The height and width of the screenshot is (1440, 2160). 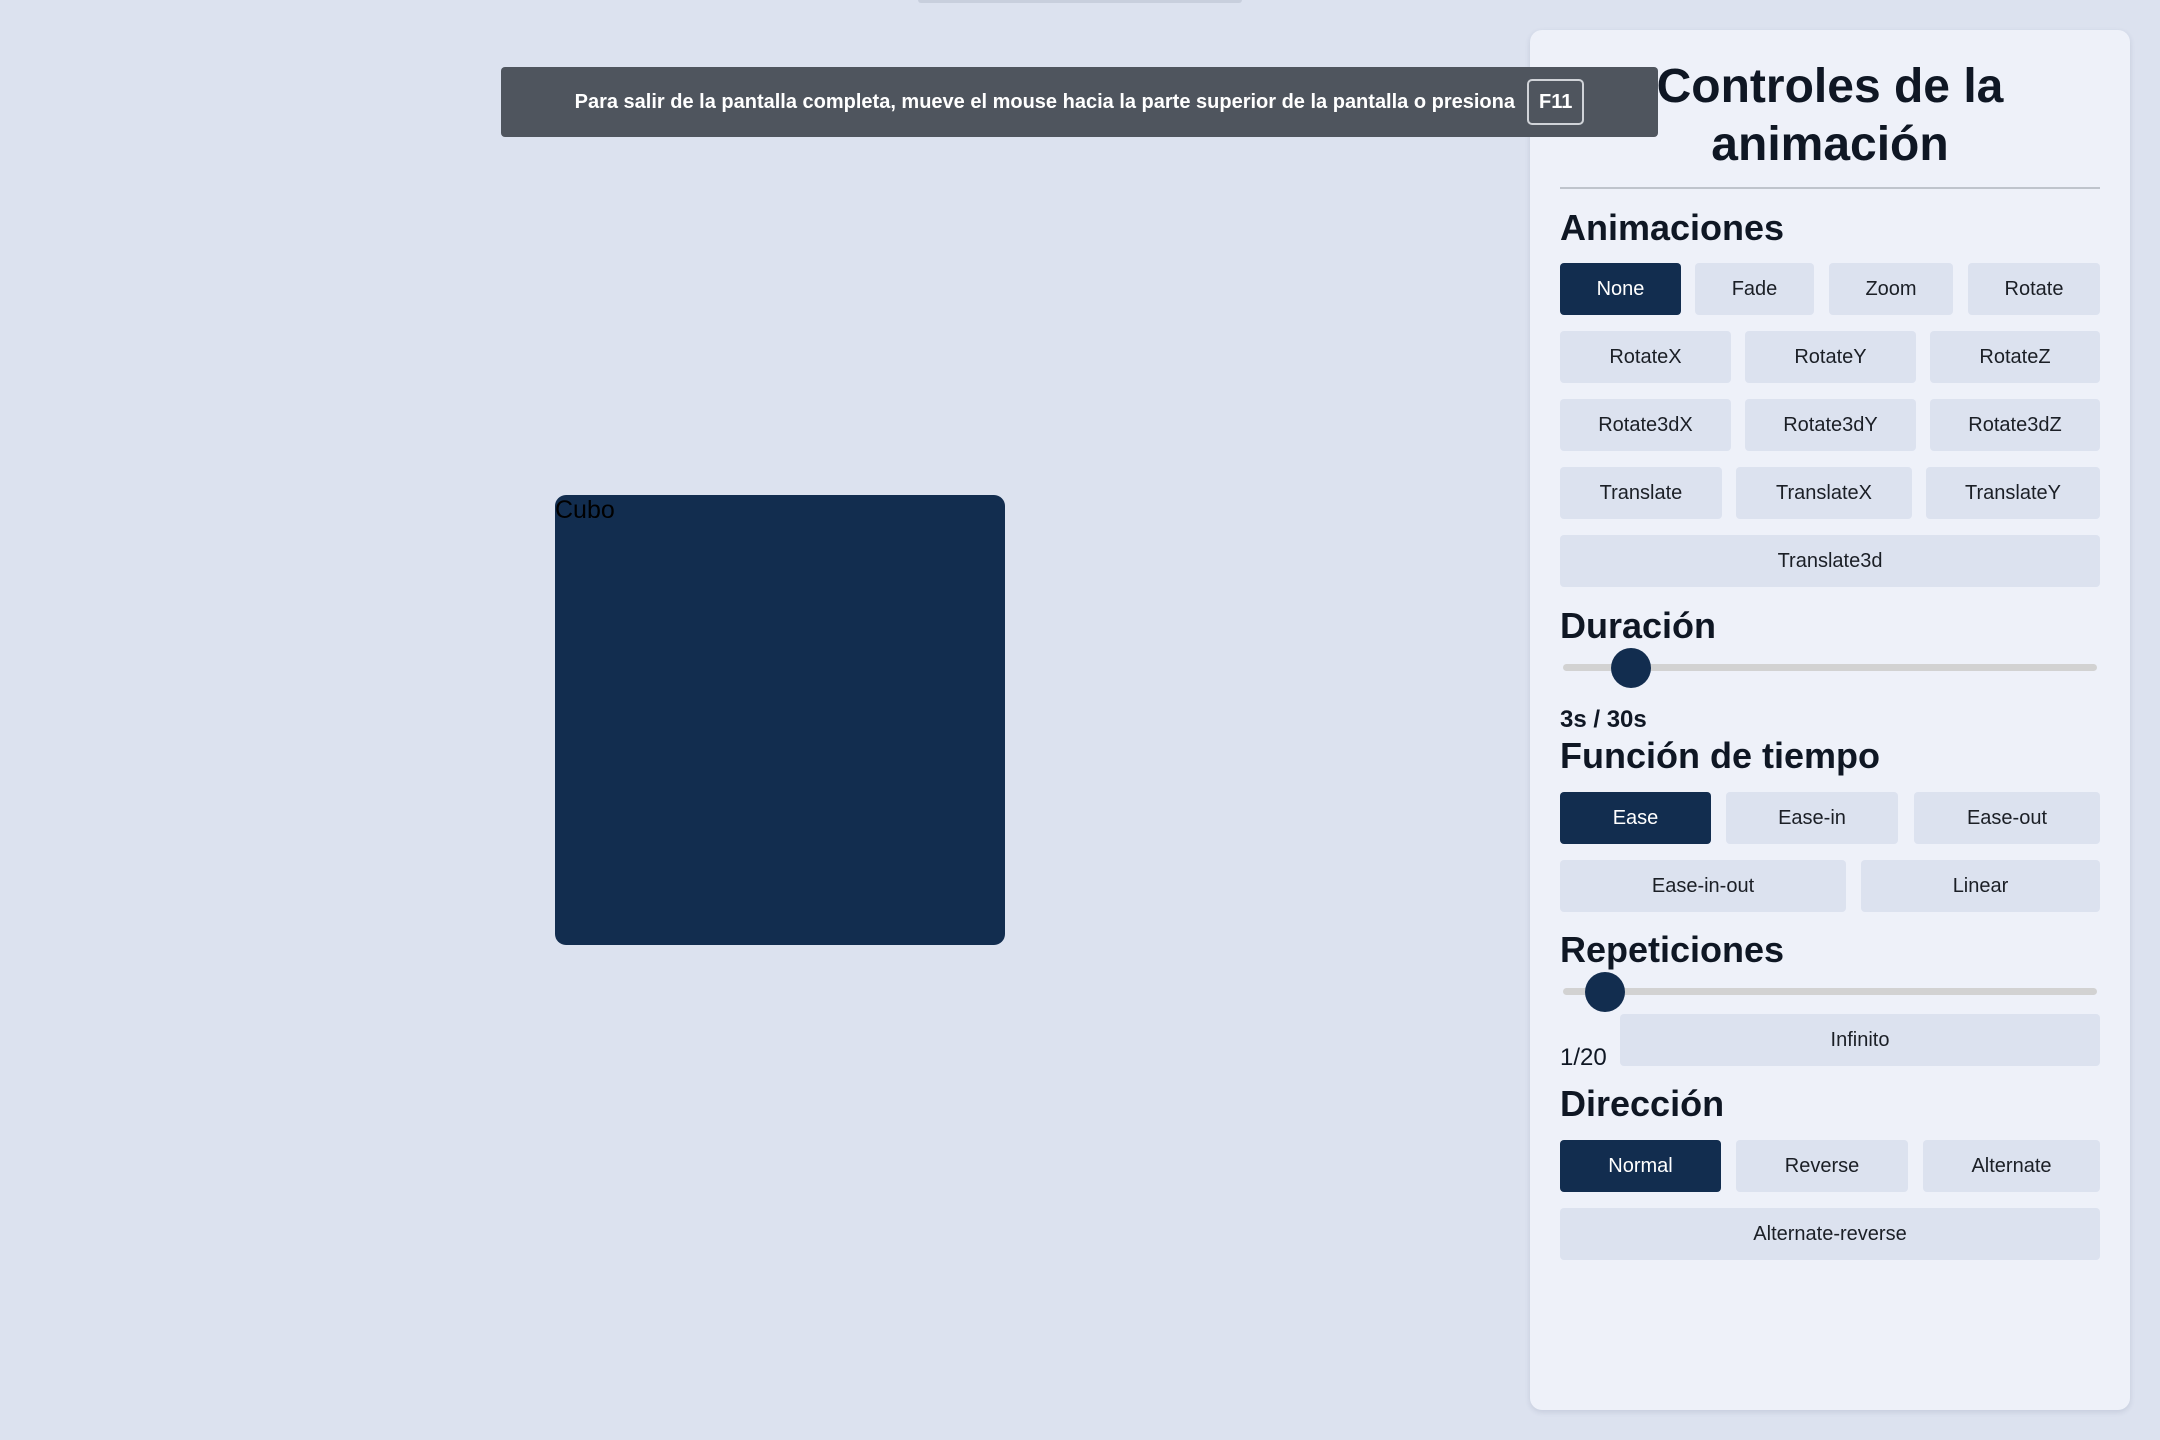 What do you see at coordinates (1822, 1166) in the screenshot?
I see `direction-button-reverse: Reverse` at bounding box center [1822, 1166].